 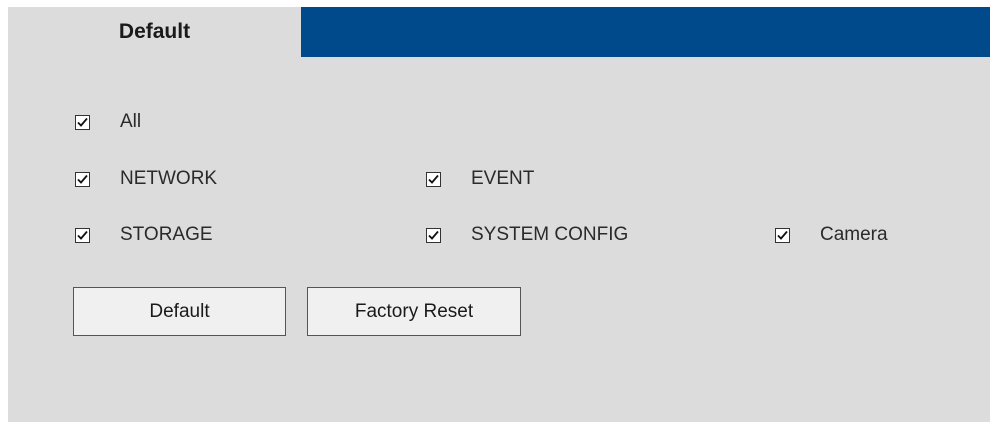 What do you see at coordinates (154, 32) in the screenshot?
I see `tab-default: Default` at bounding box center [154, 32].